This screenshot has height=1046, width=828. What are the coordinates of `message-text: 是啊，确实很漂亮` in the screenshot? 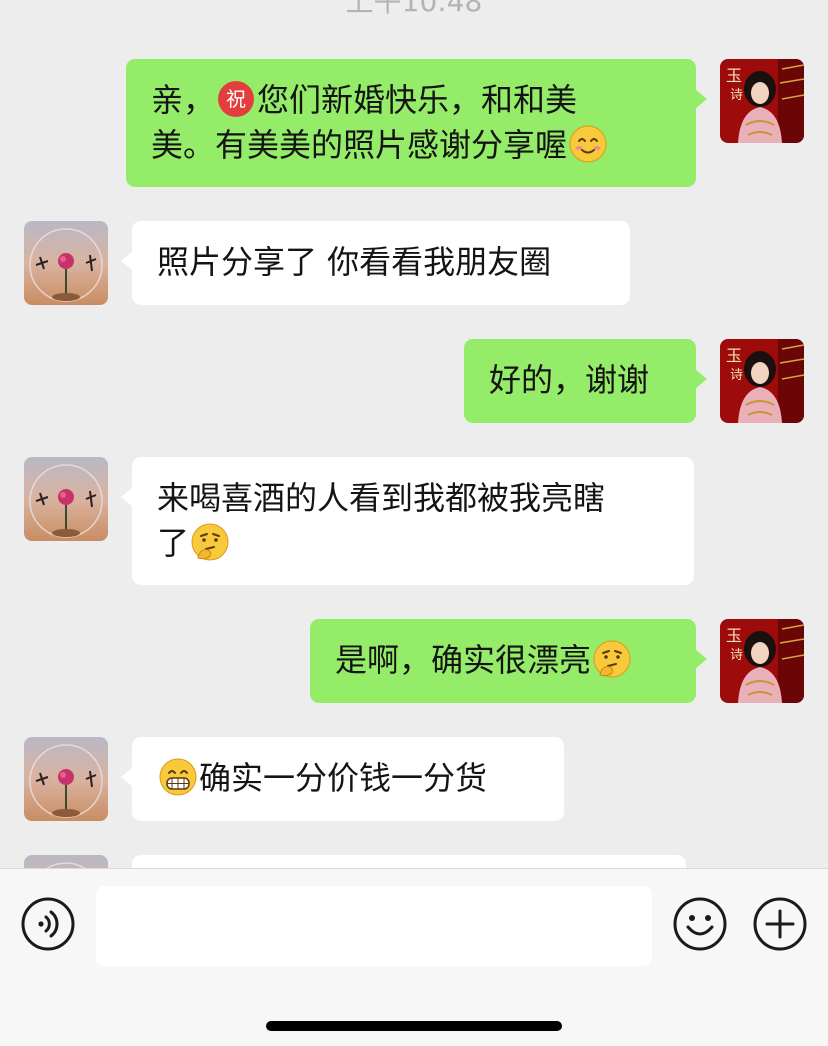 It's located at (463, 660).